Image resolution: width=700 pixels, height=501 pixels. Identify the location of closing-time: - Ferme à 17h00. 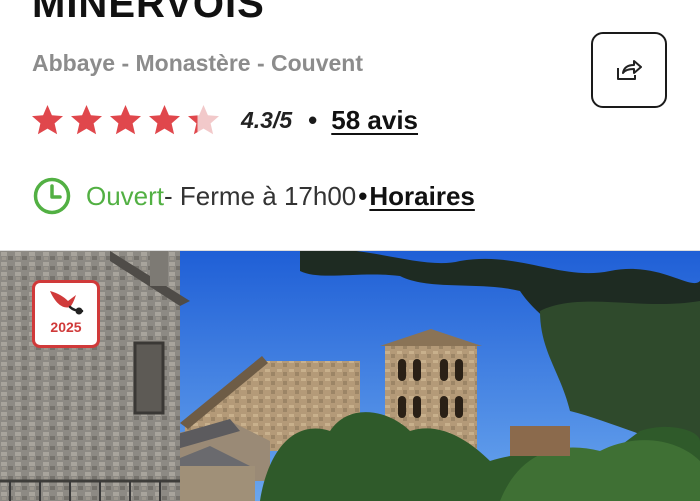
(260, 195).